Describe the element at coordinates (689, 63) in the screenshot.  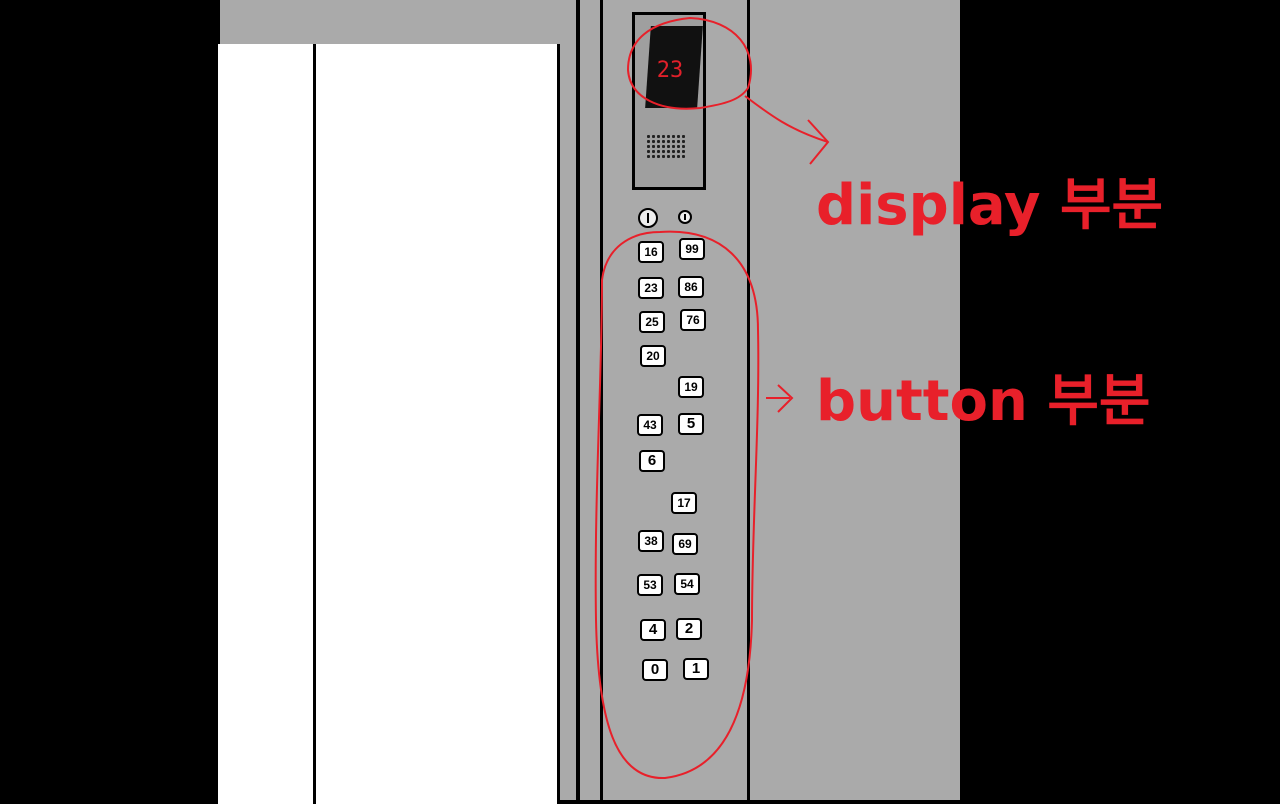
I see `display-highlight-circle` at that location.